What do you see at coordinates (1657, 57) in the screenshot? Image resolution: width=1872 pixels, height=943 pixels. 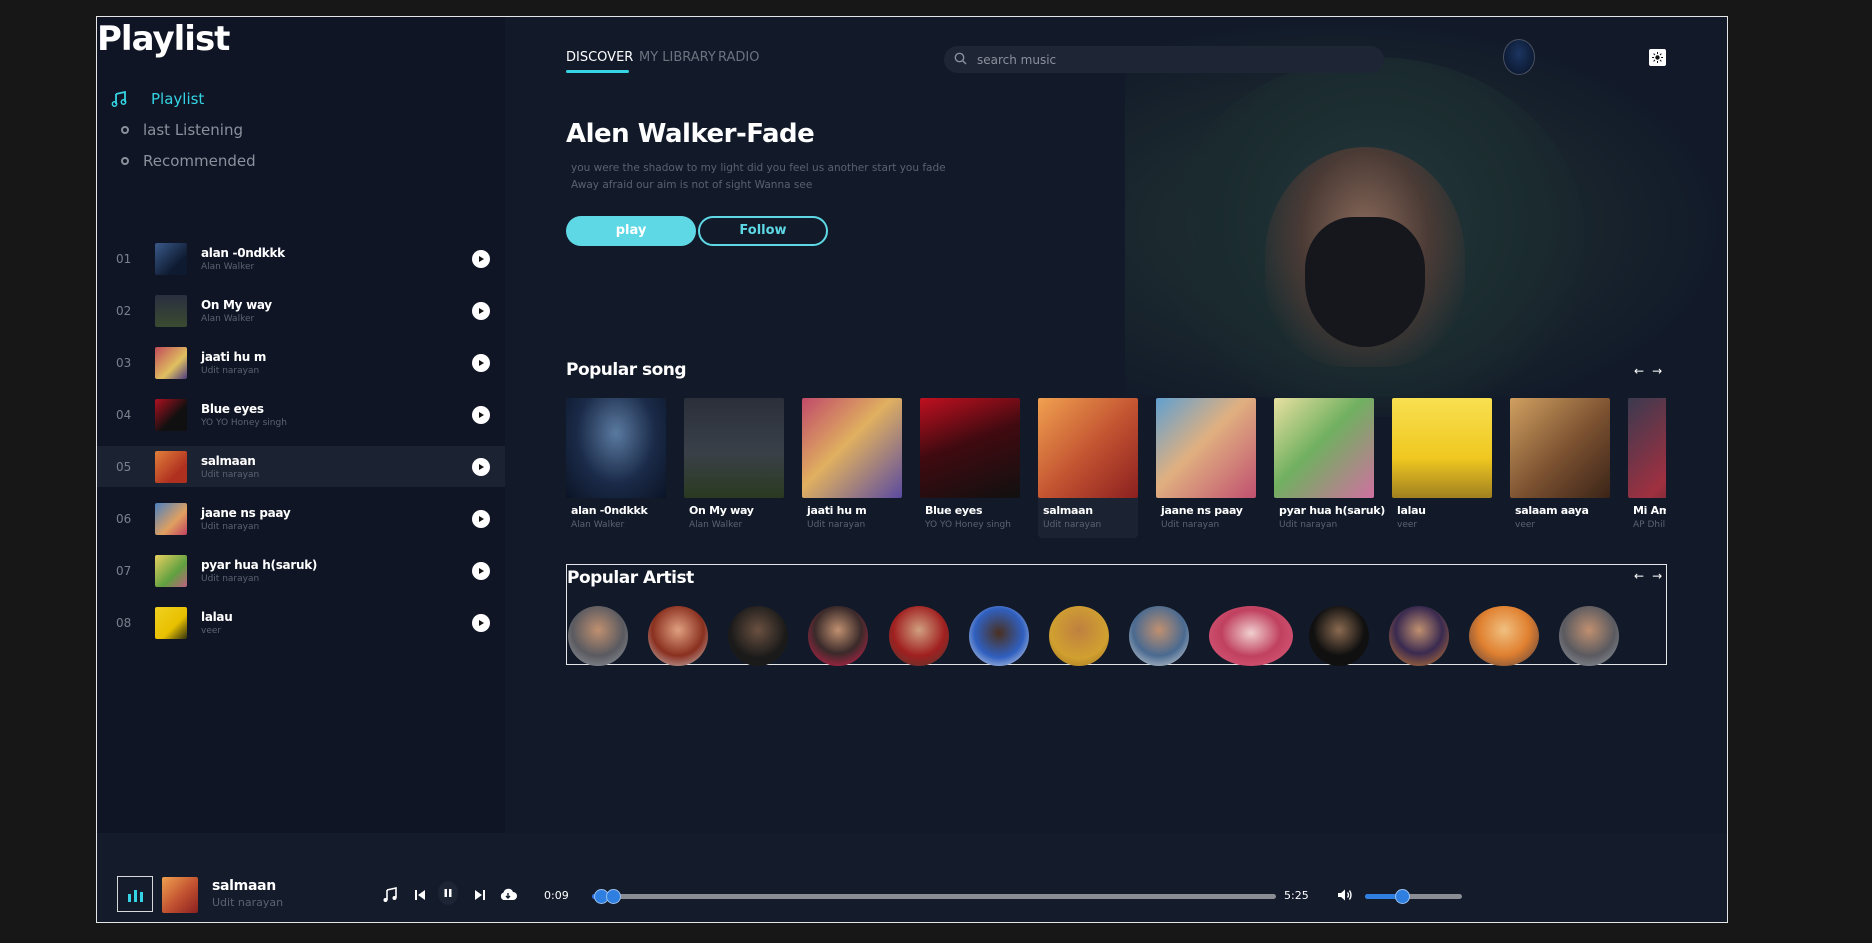 I see `theme-icon` at bounding box center [1657, 57].